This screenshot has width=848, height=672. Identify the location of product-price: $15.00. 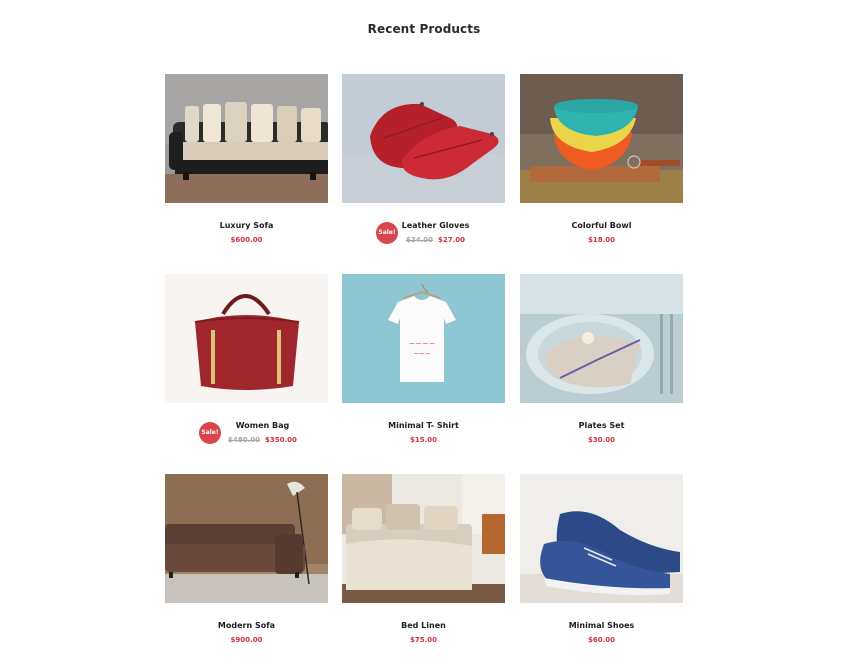
(423, 440).